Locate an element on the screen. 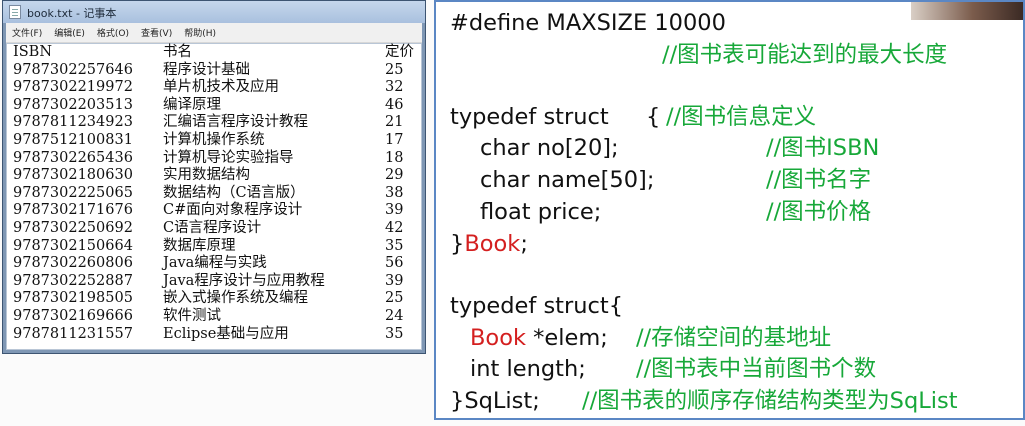  price-cell: 24 is located at coordinates (394, 316).